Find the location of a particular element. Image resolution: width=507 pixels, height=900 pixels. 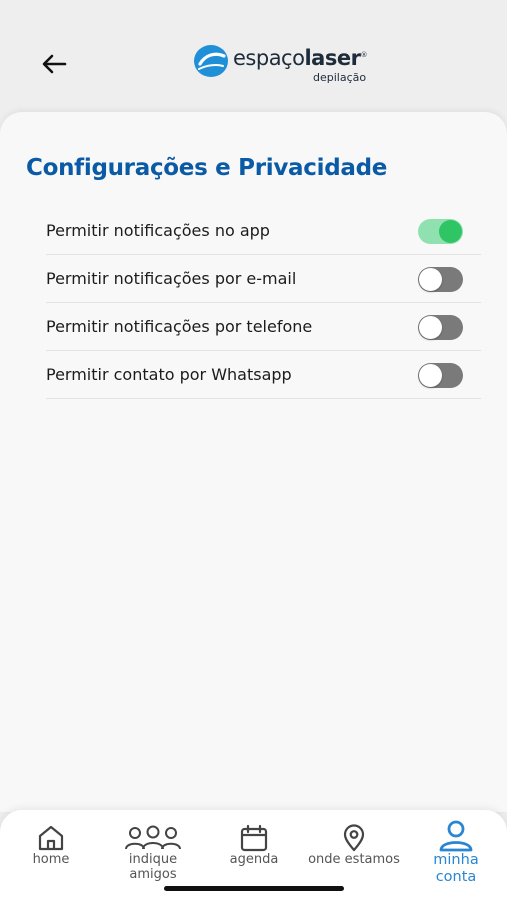

setting-label: Permitir notificações no app is located at coordinates (158, 230).